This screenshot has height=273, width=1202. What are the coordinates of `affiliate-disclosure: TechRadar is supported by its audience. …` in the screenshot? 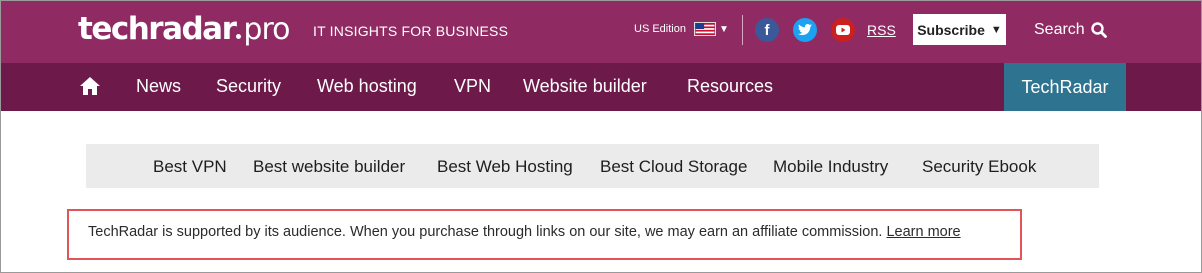 It's located at (487, 232).